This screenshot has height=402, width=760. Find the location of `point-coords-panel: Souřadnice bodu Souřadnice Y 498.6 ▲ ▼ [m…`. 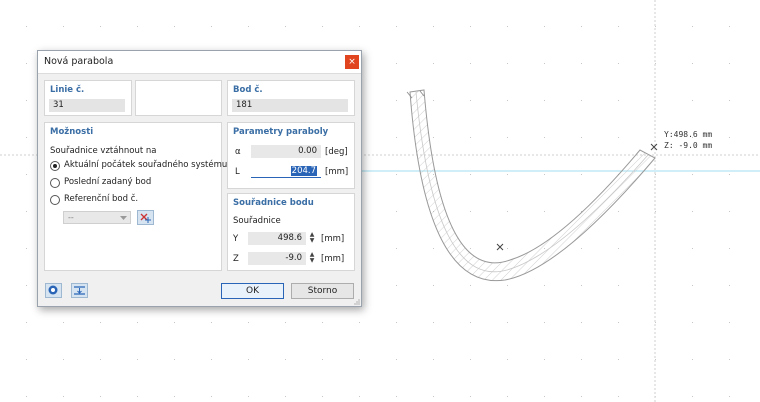

point-coords-panel: Souřadnice bodu Souřadnice Y 498.6 ▲ ▼ [m… is located at coordinates (291, 232).